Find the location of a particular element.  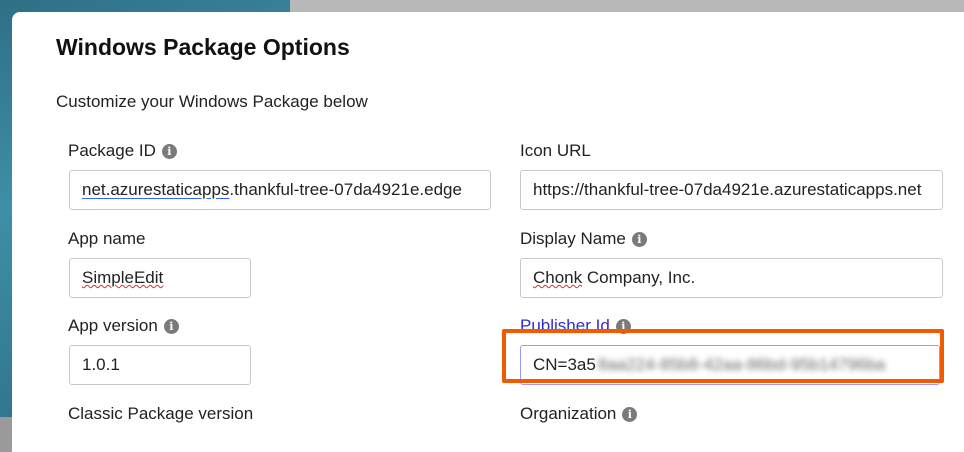

app-name-input: SimpleEdit is located at coordinates (160, 278).